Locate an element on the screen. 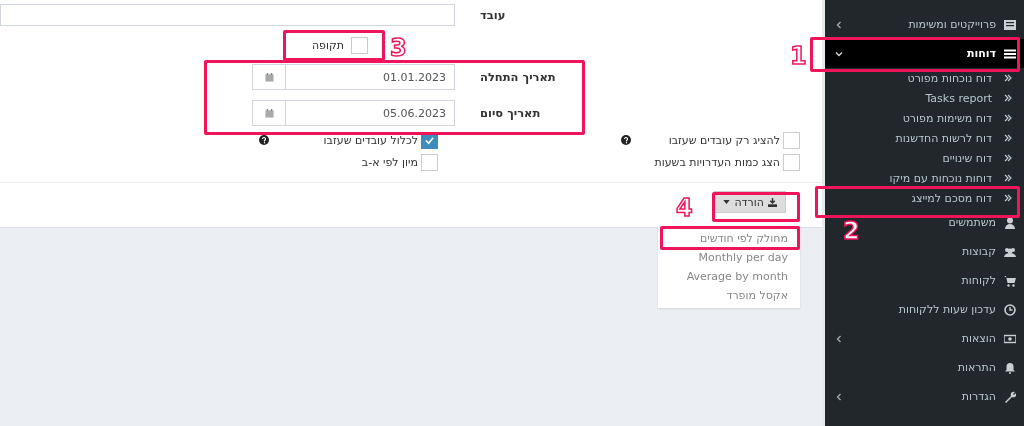 The height and width of the screenshot is (426, 1024). submenu-item: דוח נוכחות מפורט is located at coordinates (965, 78).